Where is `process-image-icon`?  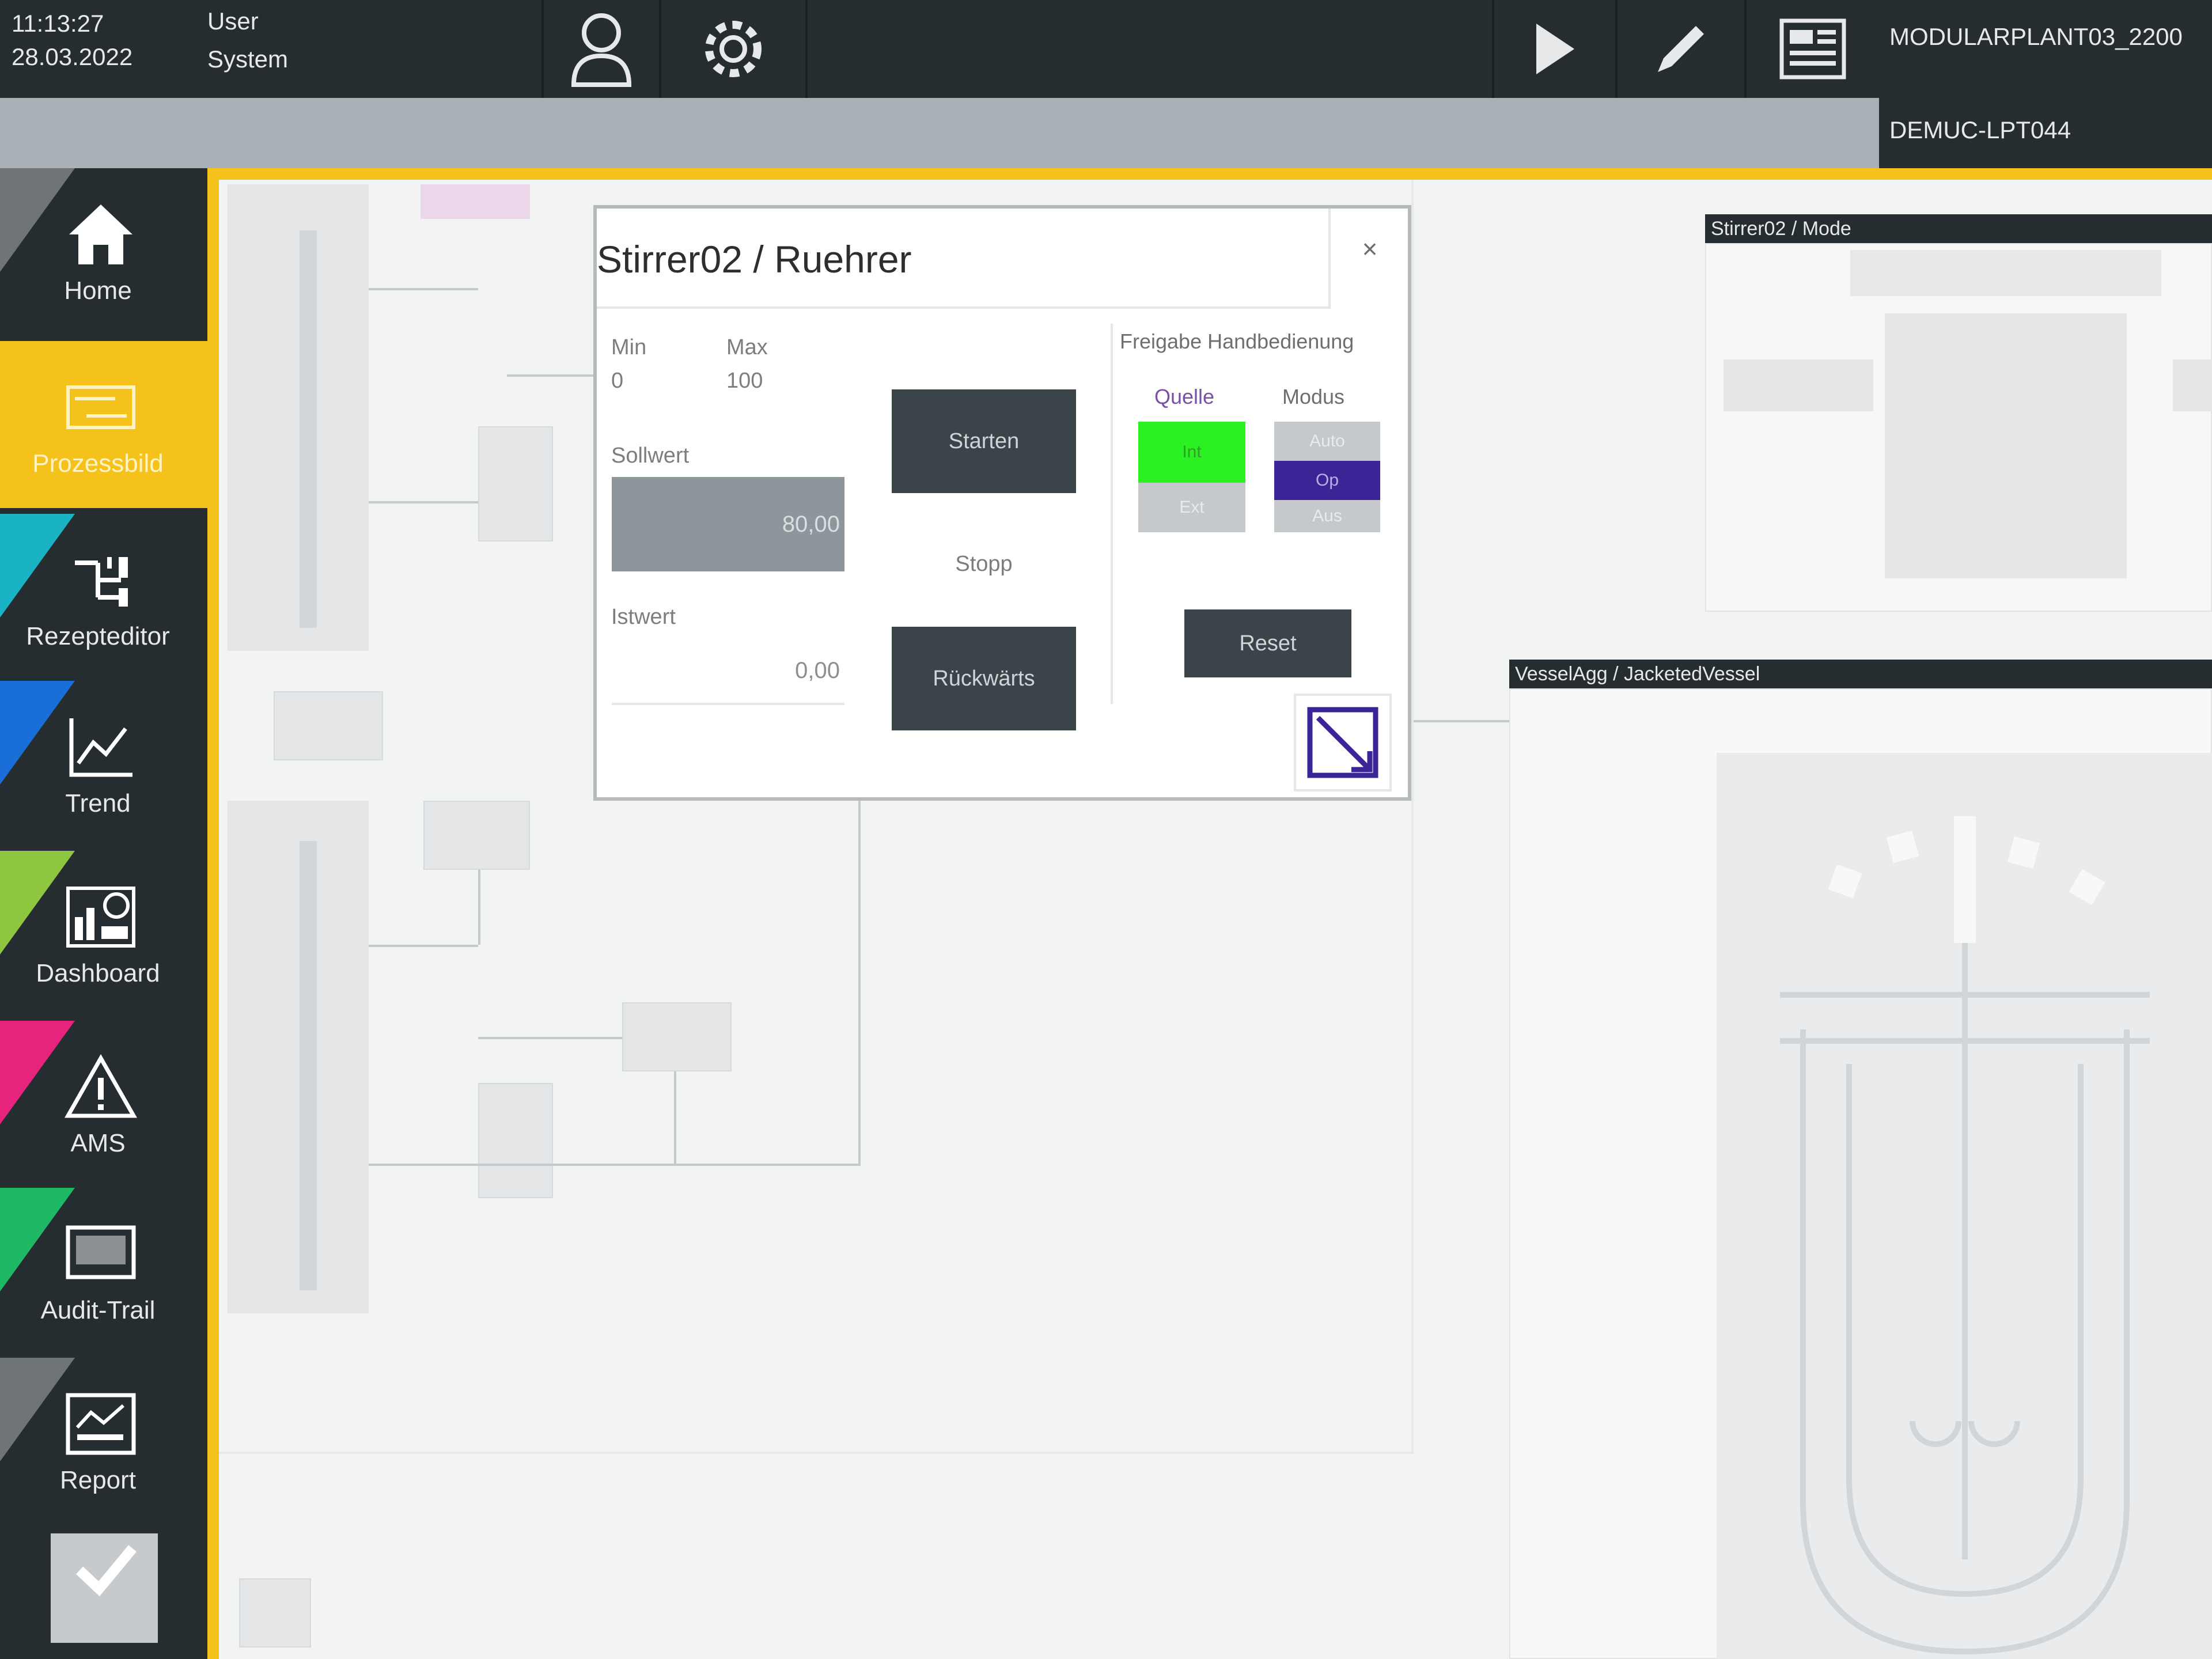 process-image-icon is located at coordinates (101, 407).